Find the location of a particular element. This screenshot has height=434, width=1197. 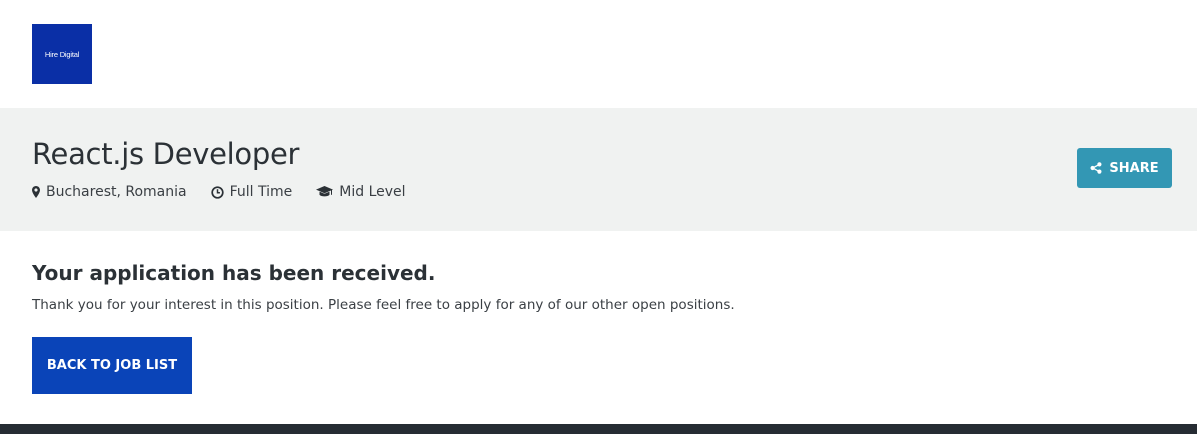

job-type: Full Time is located at coordinates (251, 192).